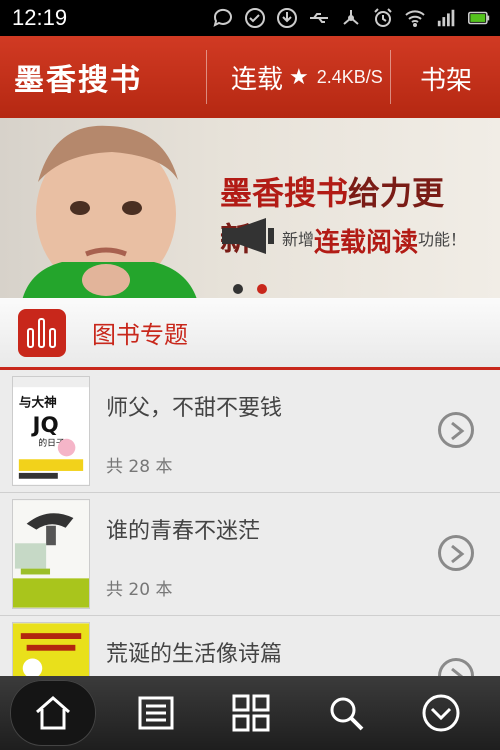 The image size is (500, 750). Describe the element at coordinates (183, 531) in the screenshot. I see `book-topic-title: 谁的青春不迷茫` at that location.